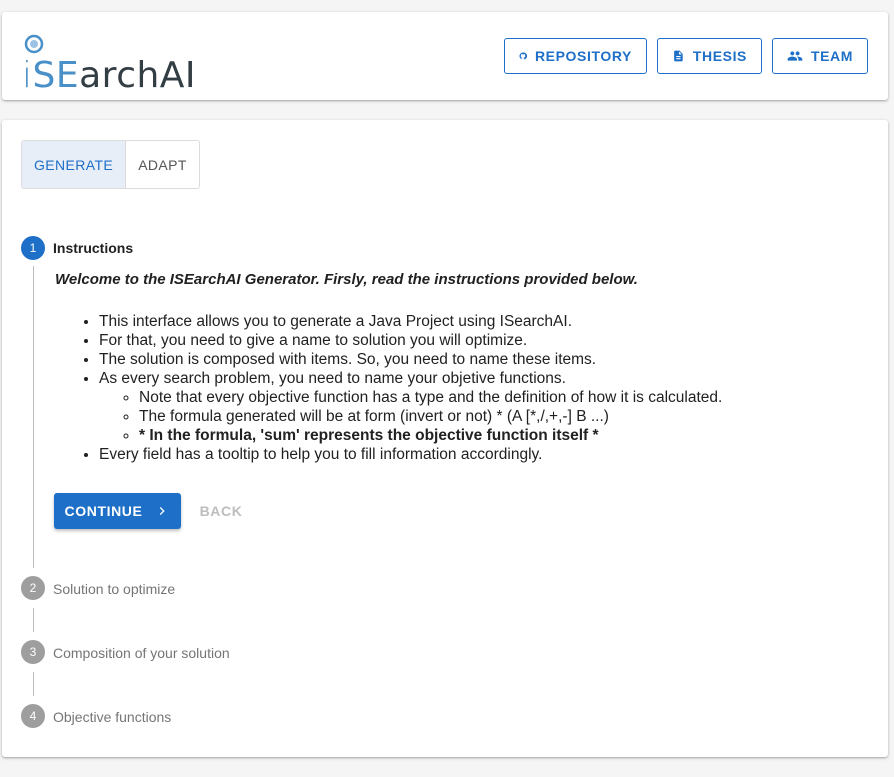  What do you see at coordinates (831, 56) in the screenshot?
I see `team-button-label: TEAM` at bounding box center [831, 56].